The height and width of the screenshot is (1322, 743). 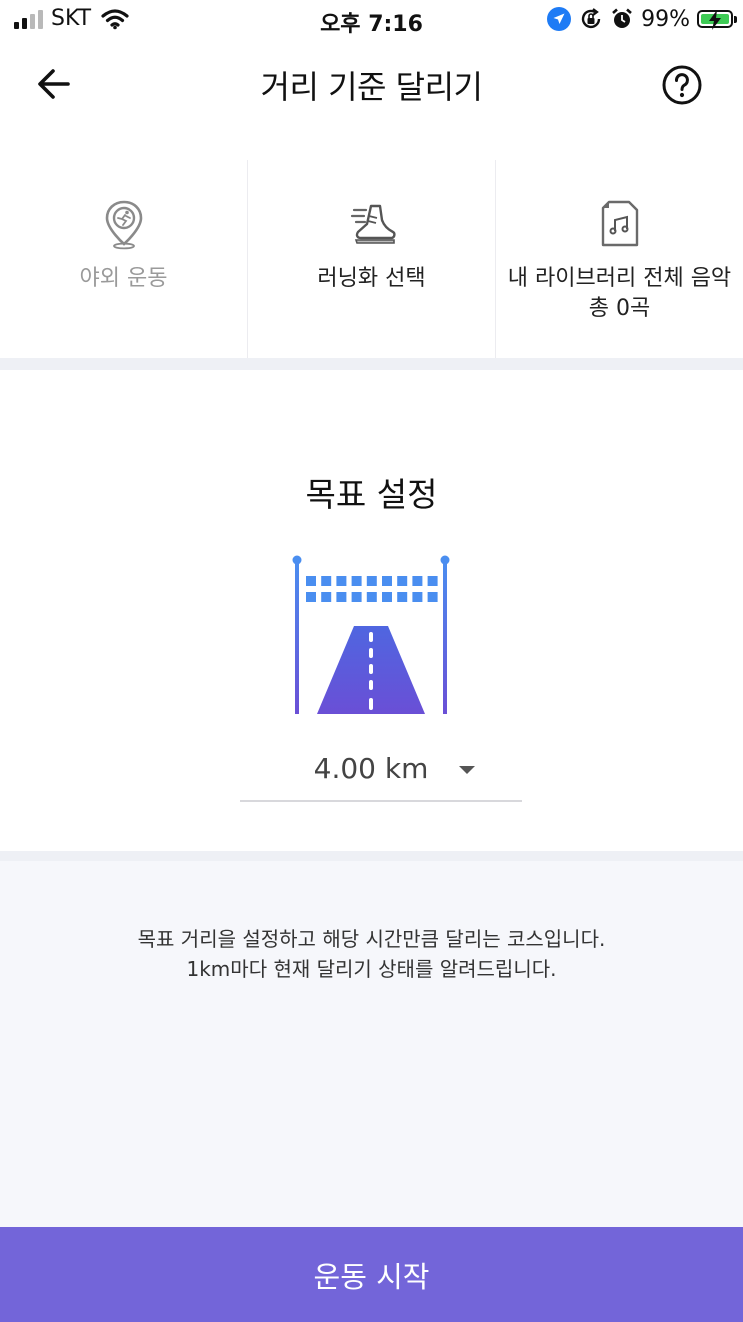 What do you see at coordinates (619, 260) in the screenshot?
I see `music-option: 내 라이브러리 전체 음악 총 0곡` at bounding box center [619, 260].